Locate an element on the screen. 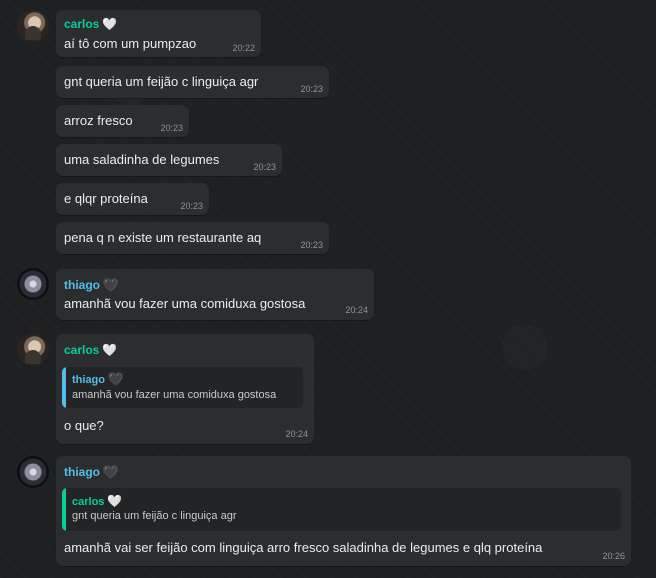 Image resolution: width=656 pixels, height=578 pixels. message-text: arroz fresco is located at coordinates (98, 120).